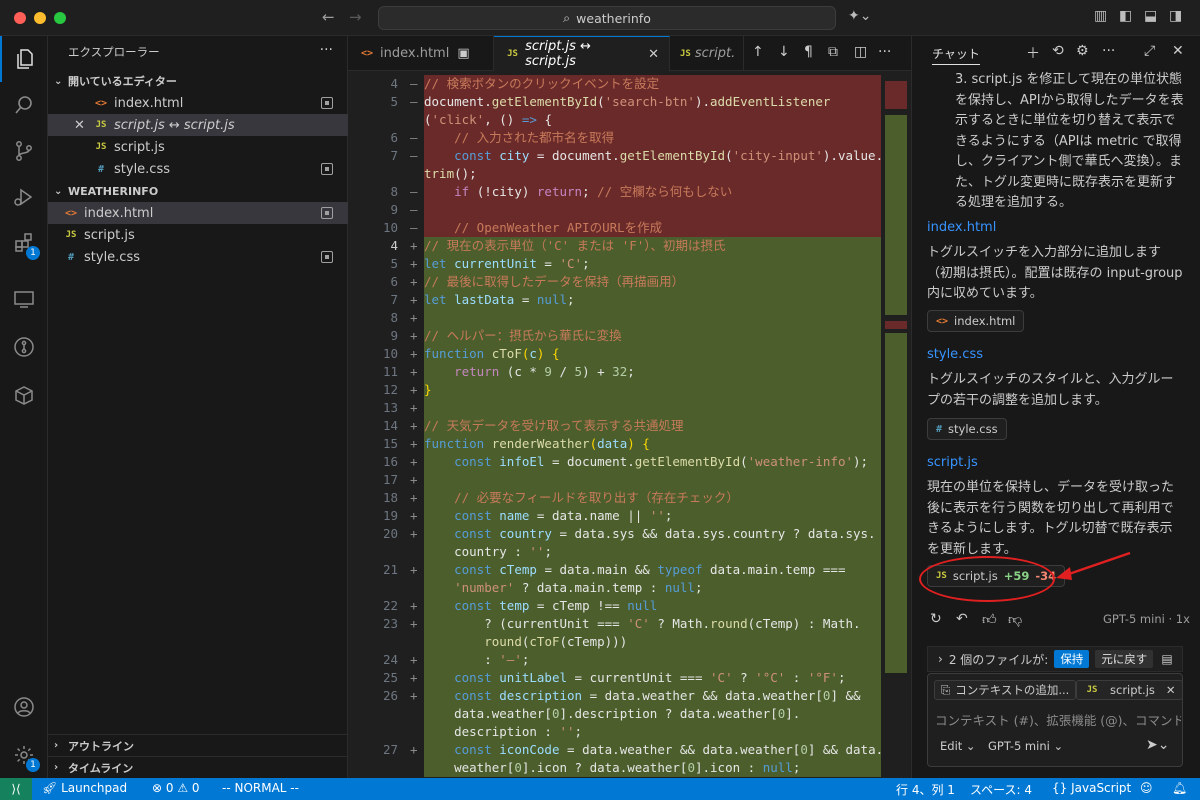 This screenshot has height=800, width=1200. I want to click on added-code-line: 7 + let lastData = null;, so click(614, 300).